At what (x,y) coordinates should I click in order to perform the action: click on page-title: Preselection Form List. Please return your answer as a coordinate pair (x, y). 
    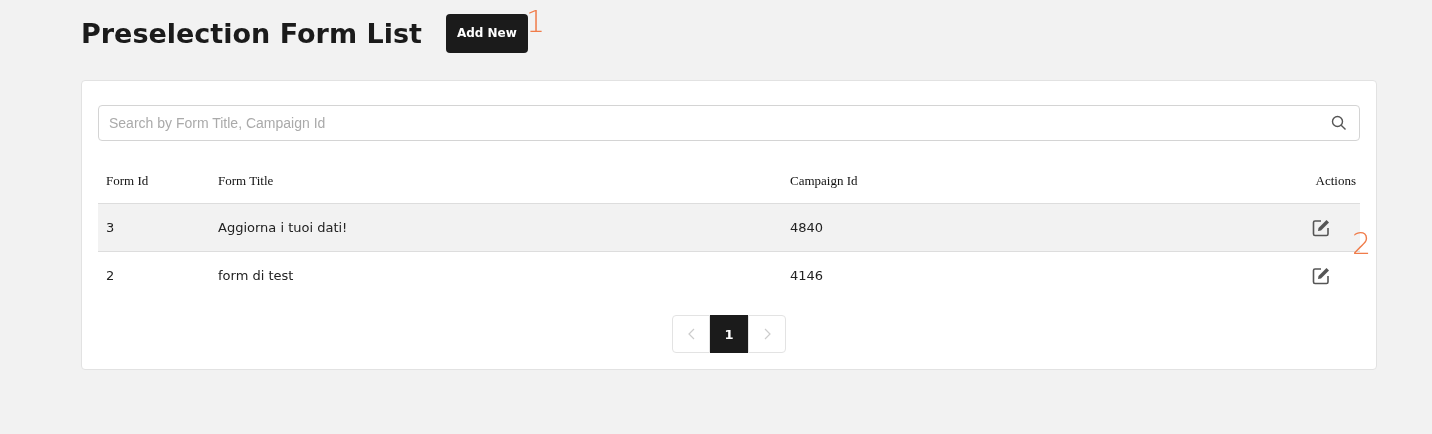
    Looking at the image, I should click on (251, 33).